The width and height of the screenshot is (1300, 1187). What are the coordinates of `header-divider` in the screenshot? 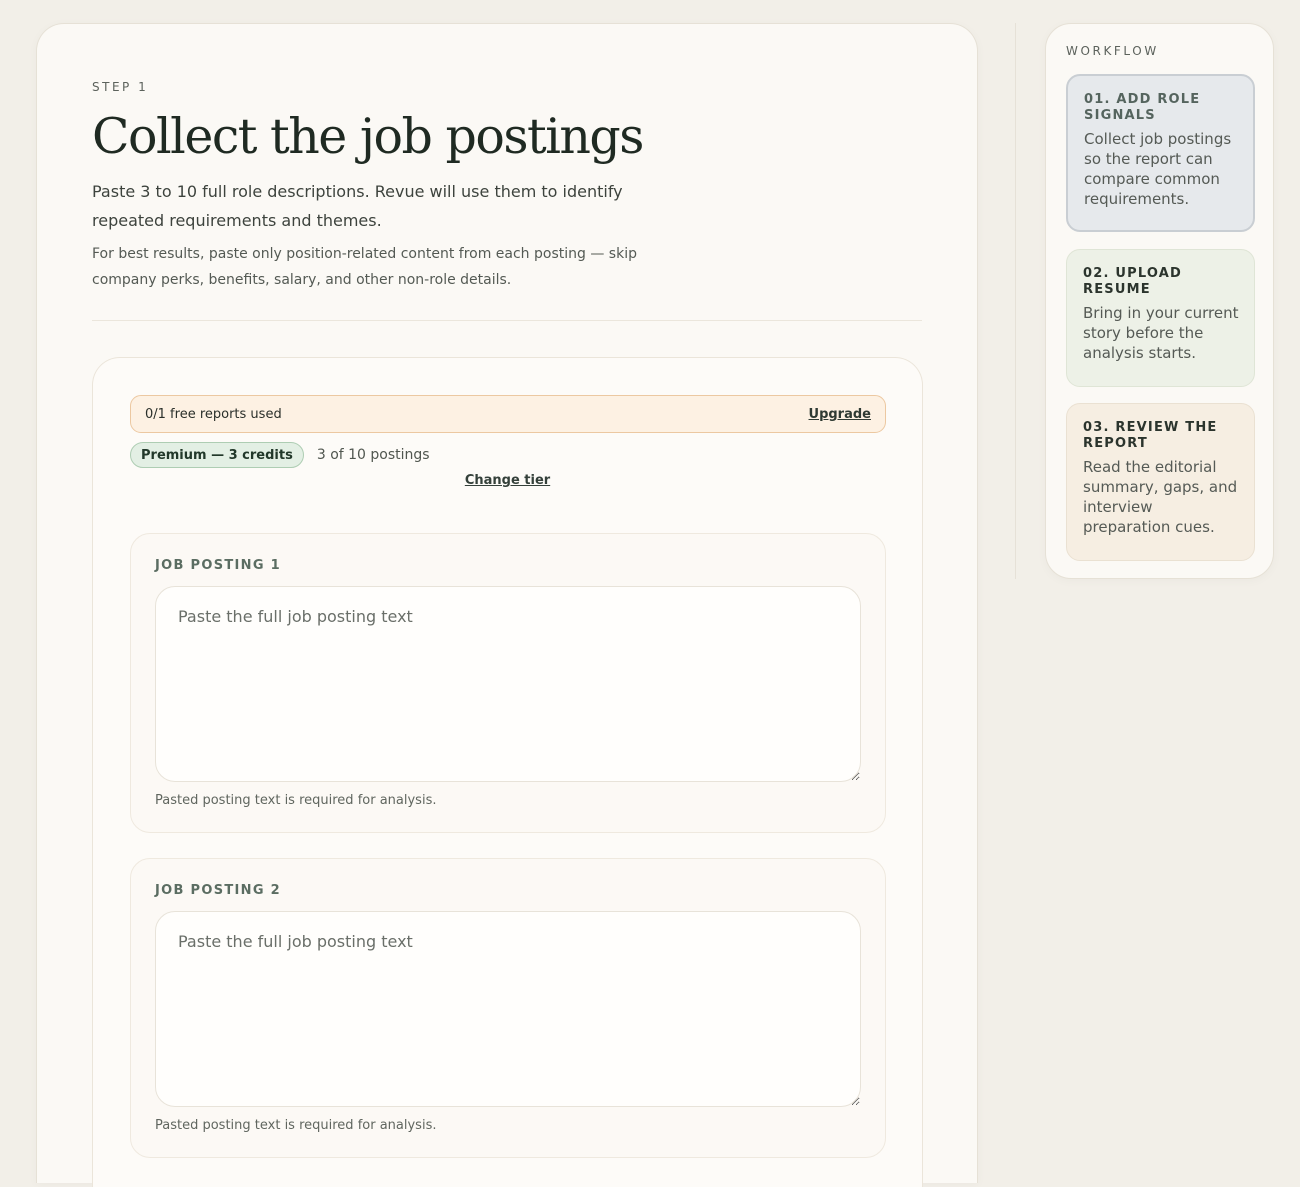 It's located at (507, 320).